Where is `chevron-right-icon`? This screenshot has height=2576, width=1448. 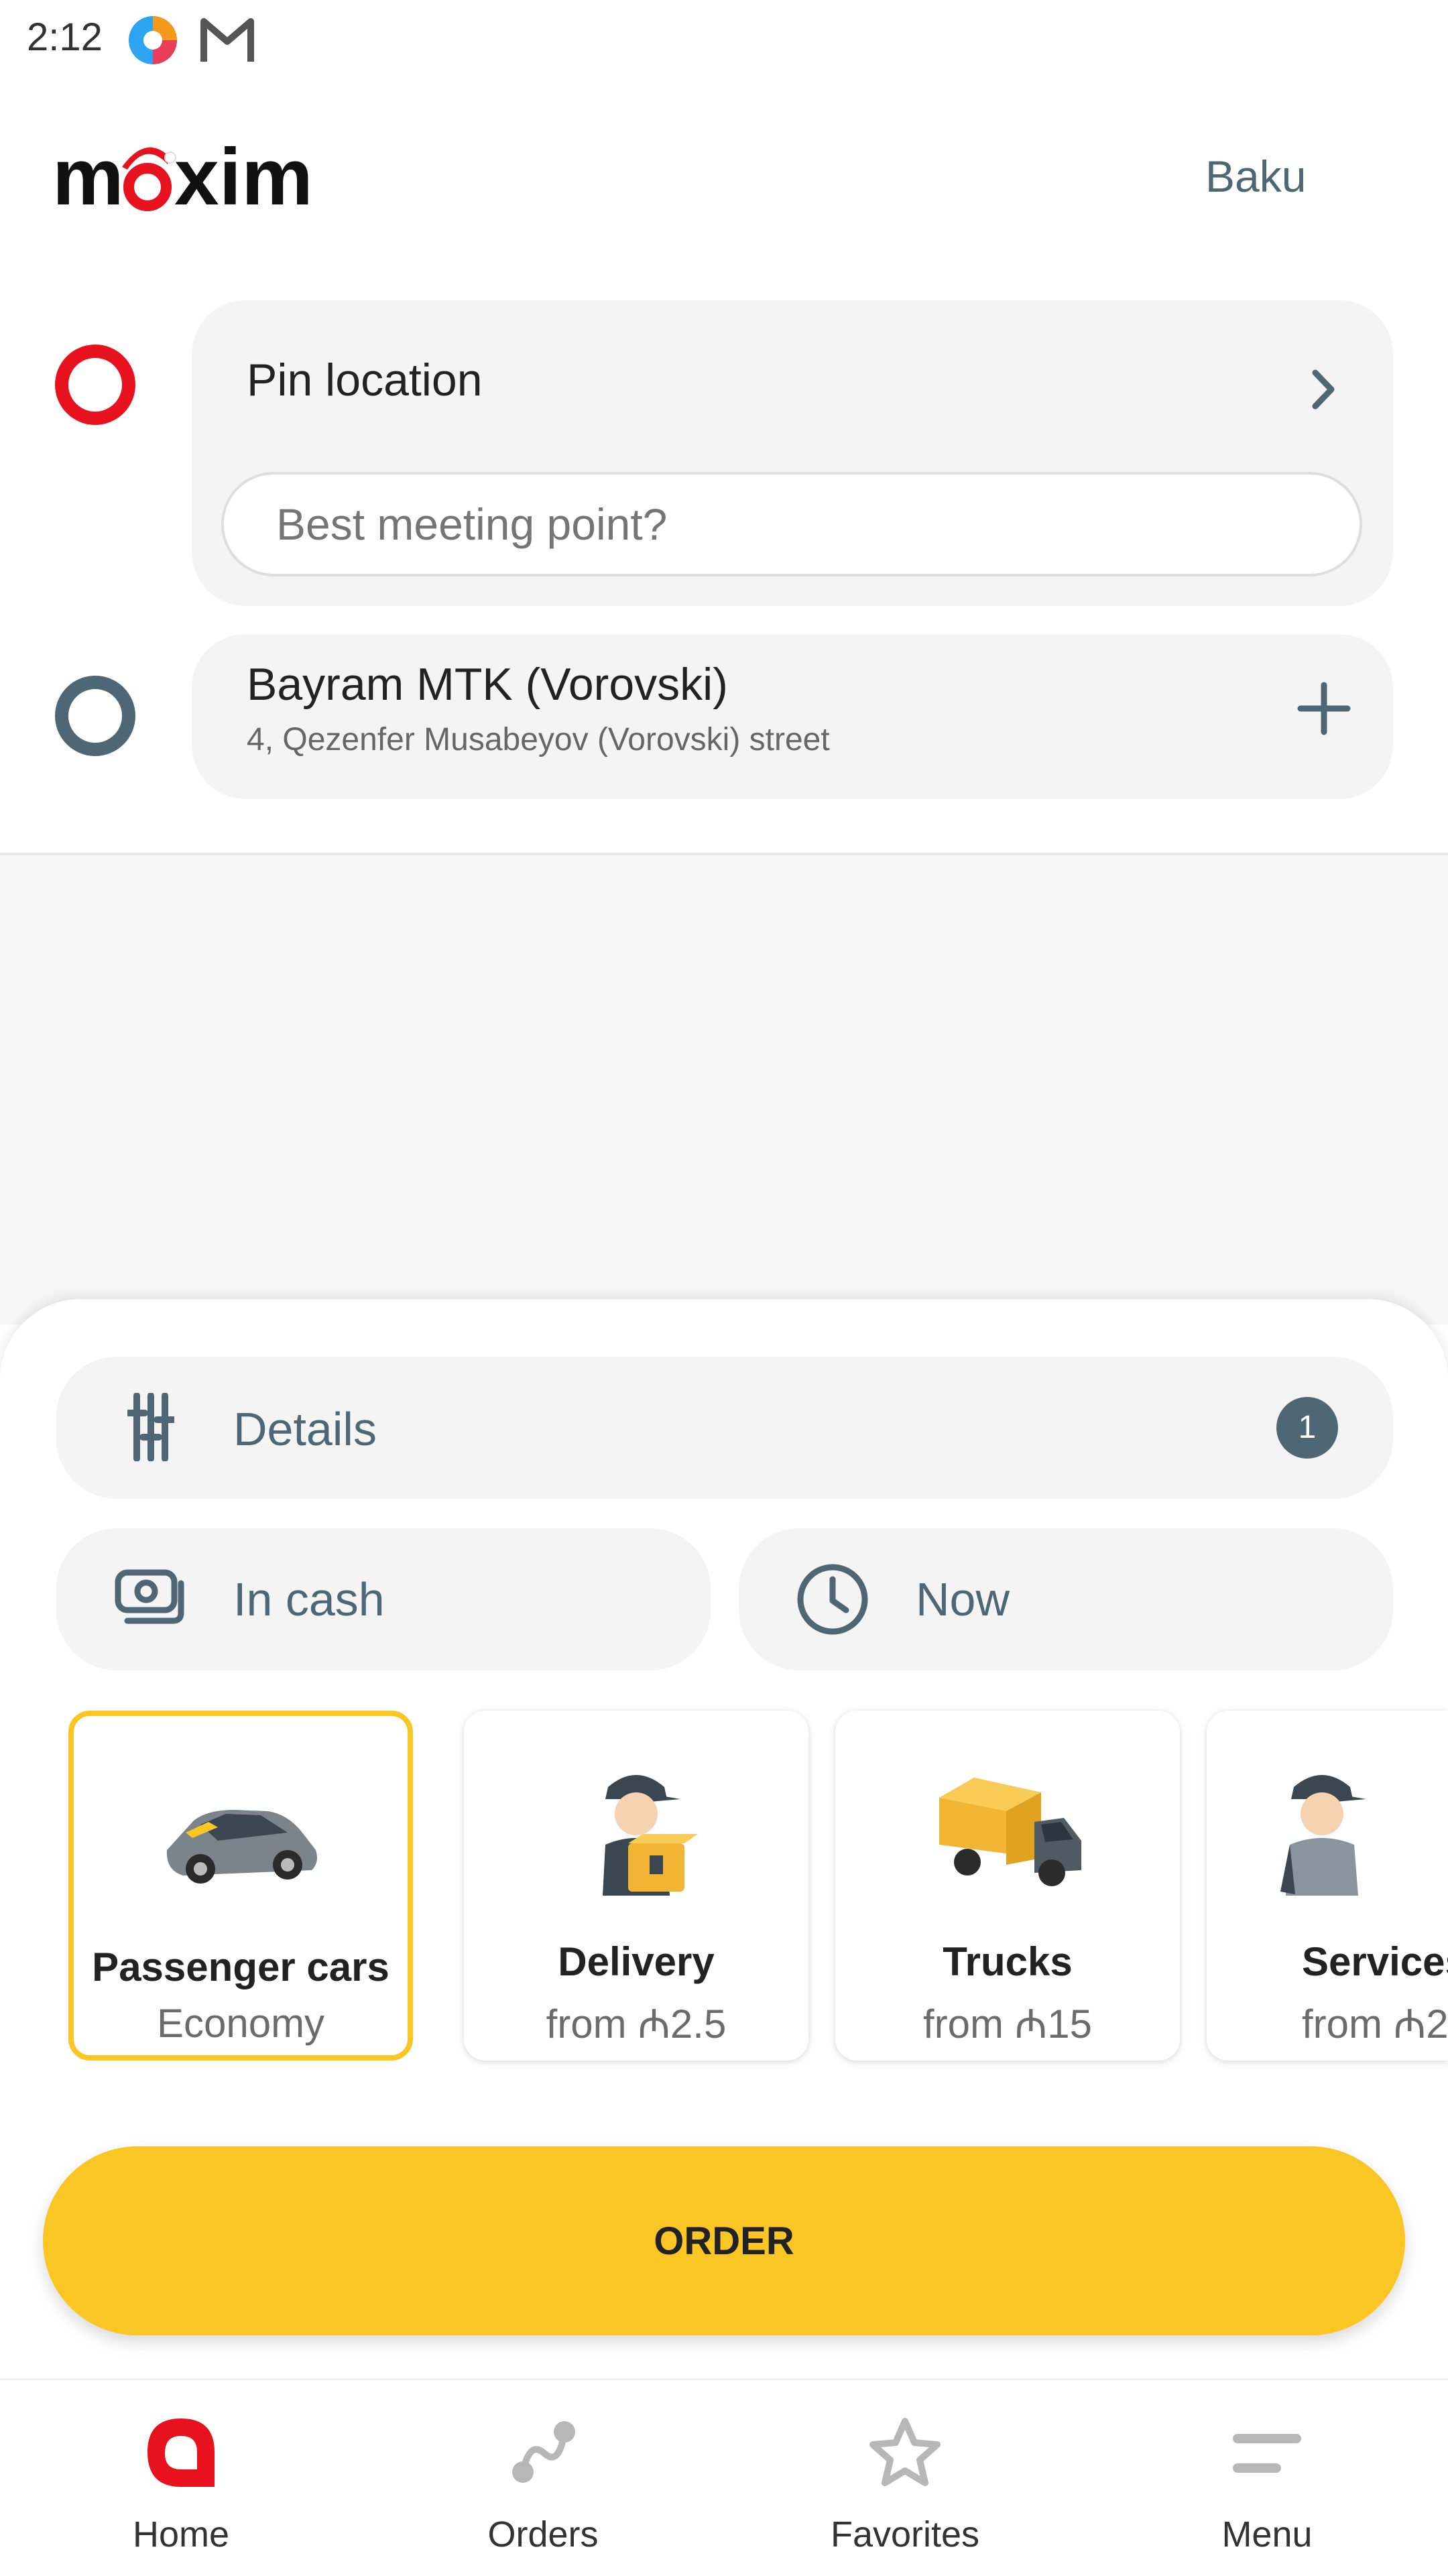
chevron-right-icon is located at coordinates (1323, 390).